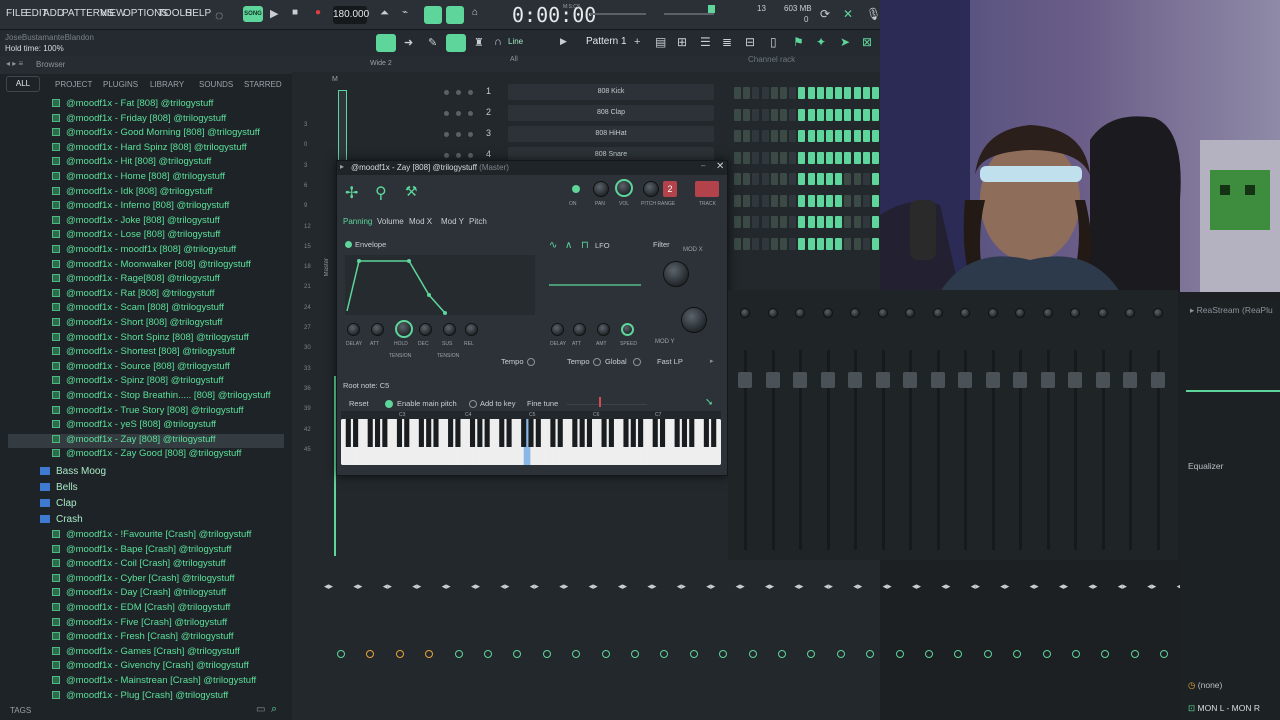 This screenshot has width=1280, height=720. What do you see at coordinates (198, 13) in the screenshot?
I see `menu-help: HELP` at bounding box center [198, 13].